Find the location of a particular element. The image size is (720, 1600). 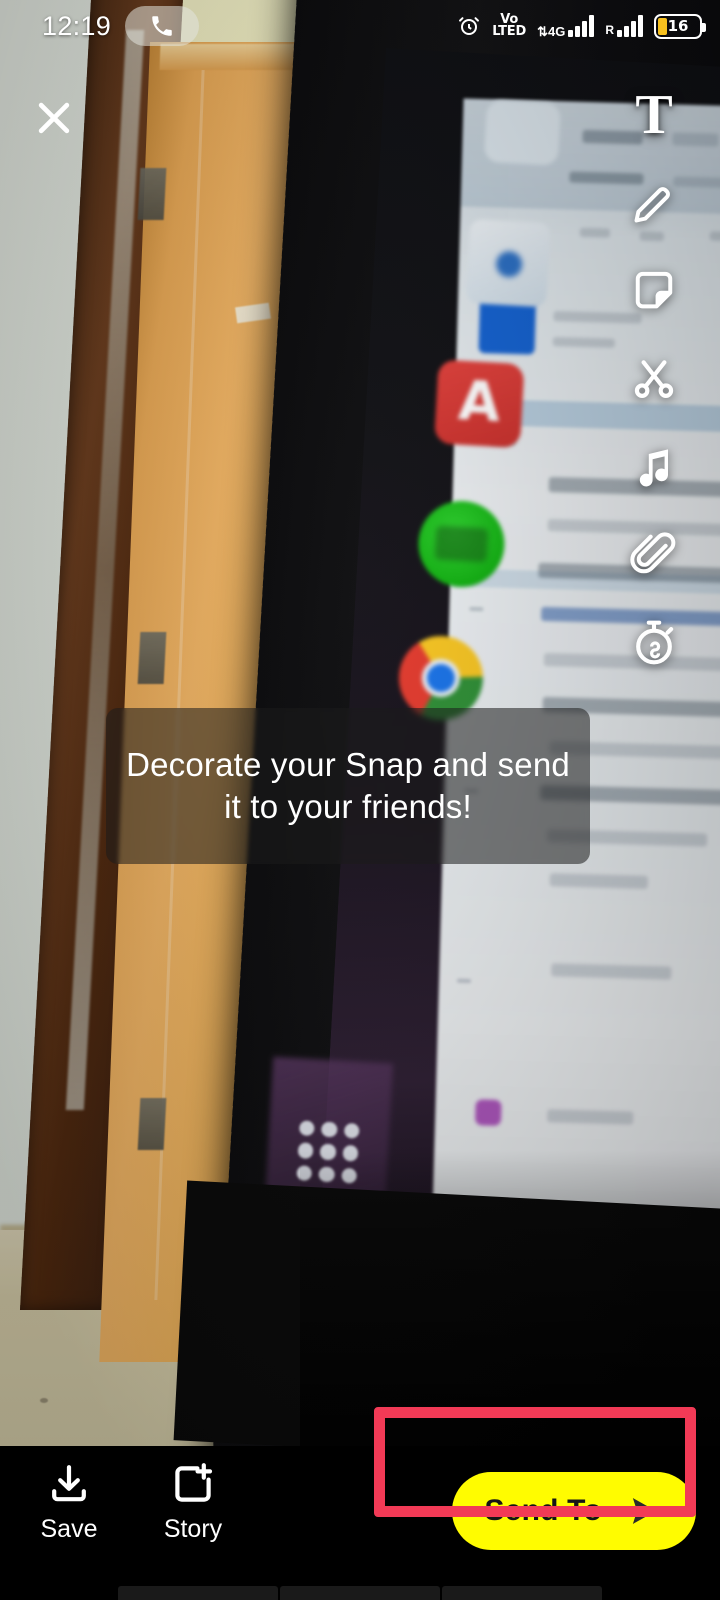

save-button: Save is located at coordinates (69, 1502).